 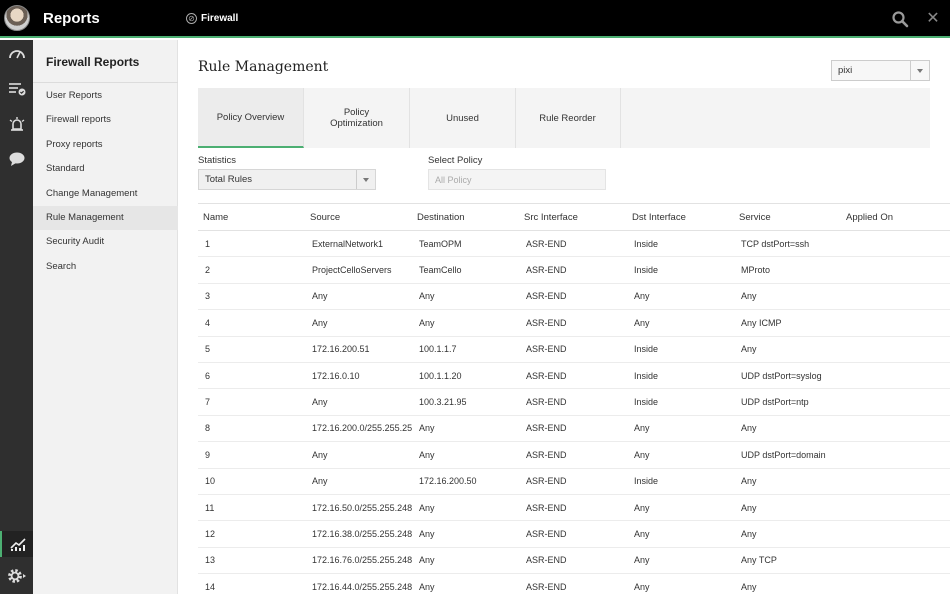 What do you see at coordinates (251, 270) in the screenshot?
I see `table-cell: 2` at bounding box center [251, 270].